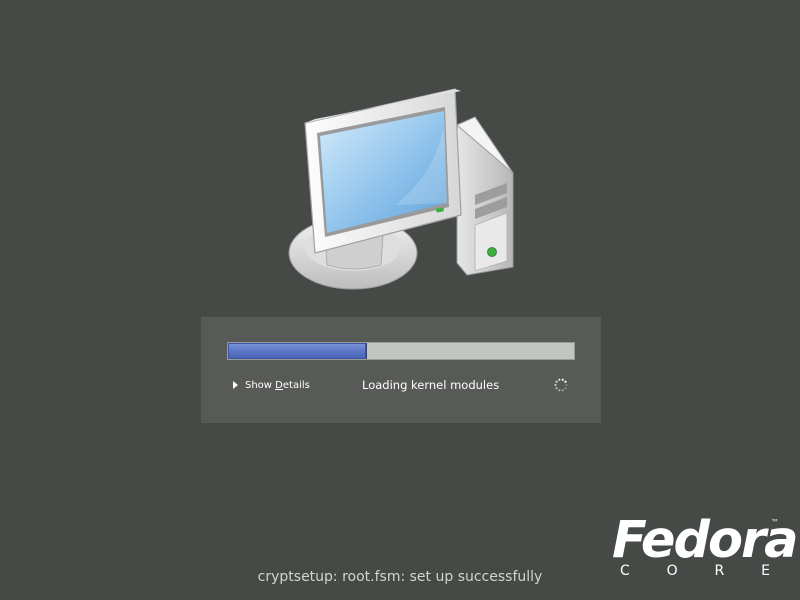 The height and width of the screenshot is (600, 800). Describe the element at coordinates (401, 189) in the screenshot. I see `computer-icon` at that location.